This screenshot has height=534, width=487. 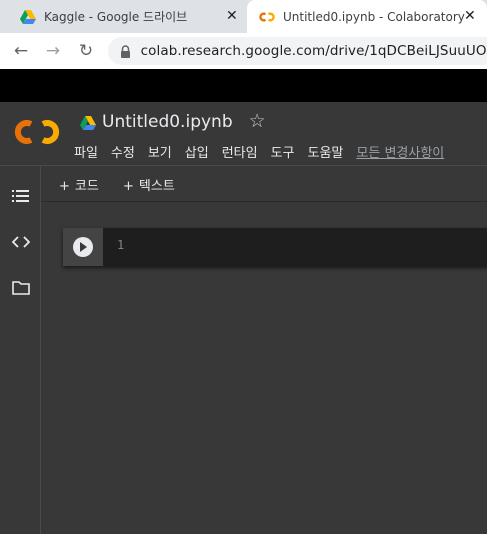 I want to click on add-code-button: + 코드, so click(x=79, y=184).